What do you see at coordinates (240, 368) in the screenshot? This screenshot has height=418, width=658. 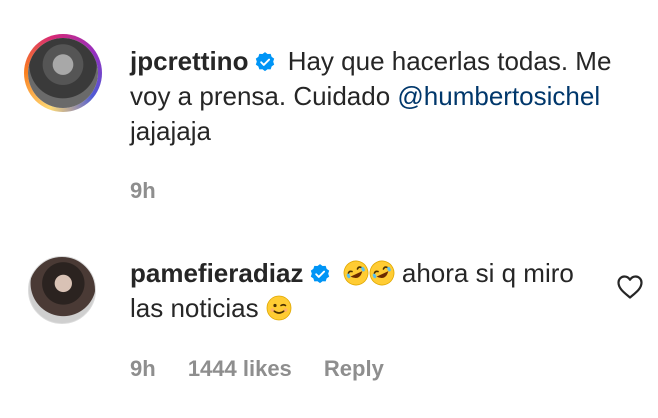 I see `likes-count: 1444 likes` at bounding box center [240, 368].